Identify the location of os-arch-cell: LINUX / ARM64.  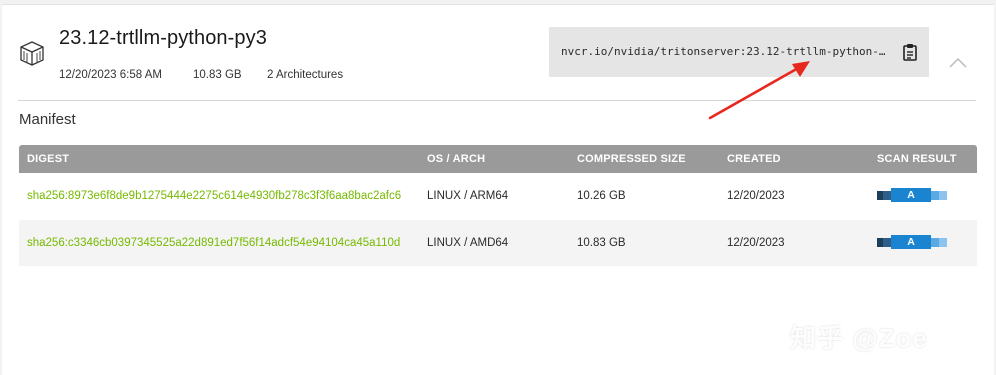
(468, 196).